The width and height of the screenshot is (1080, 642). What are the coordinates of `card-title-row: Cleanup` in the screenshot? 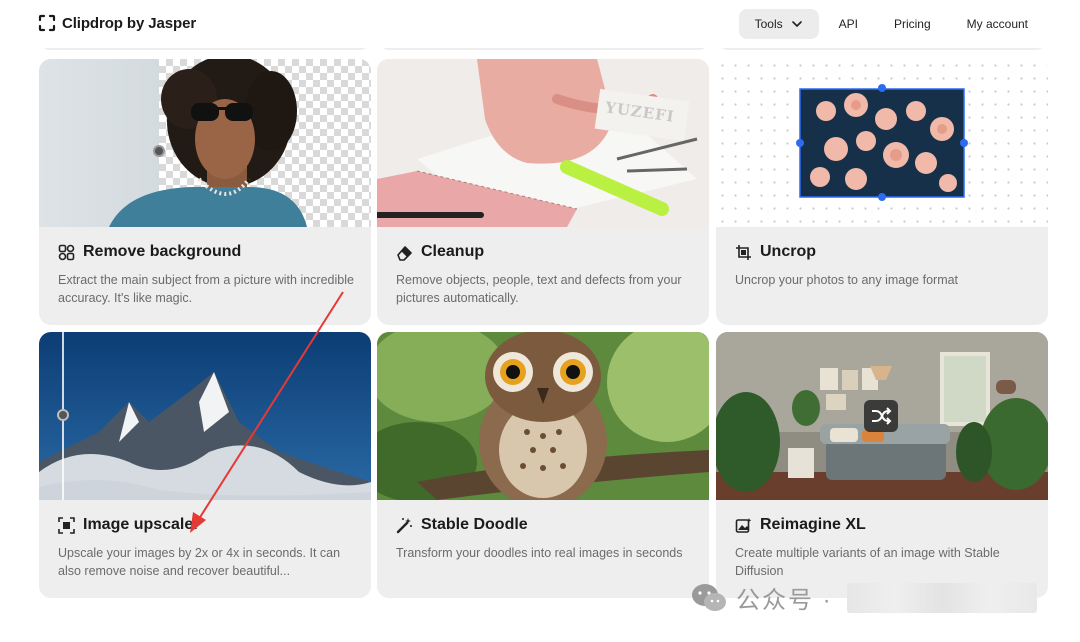 It's located at (440, 252).